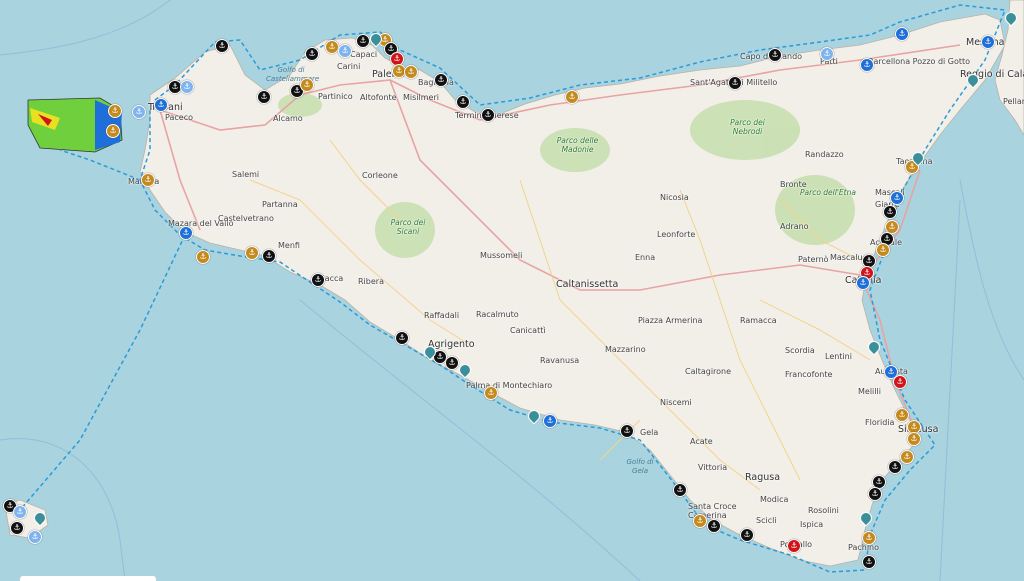 Image resolution: width=1024 pixels, height=581 pixels. Describe the element at coordinates (442, 315) in the screenshot. I see `place-label: Raffadali` at that location.